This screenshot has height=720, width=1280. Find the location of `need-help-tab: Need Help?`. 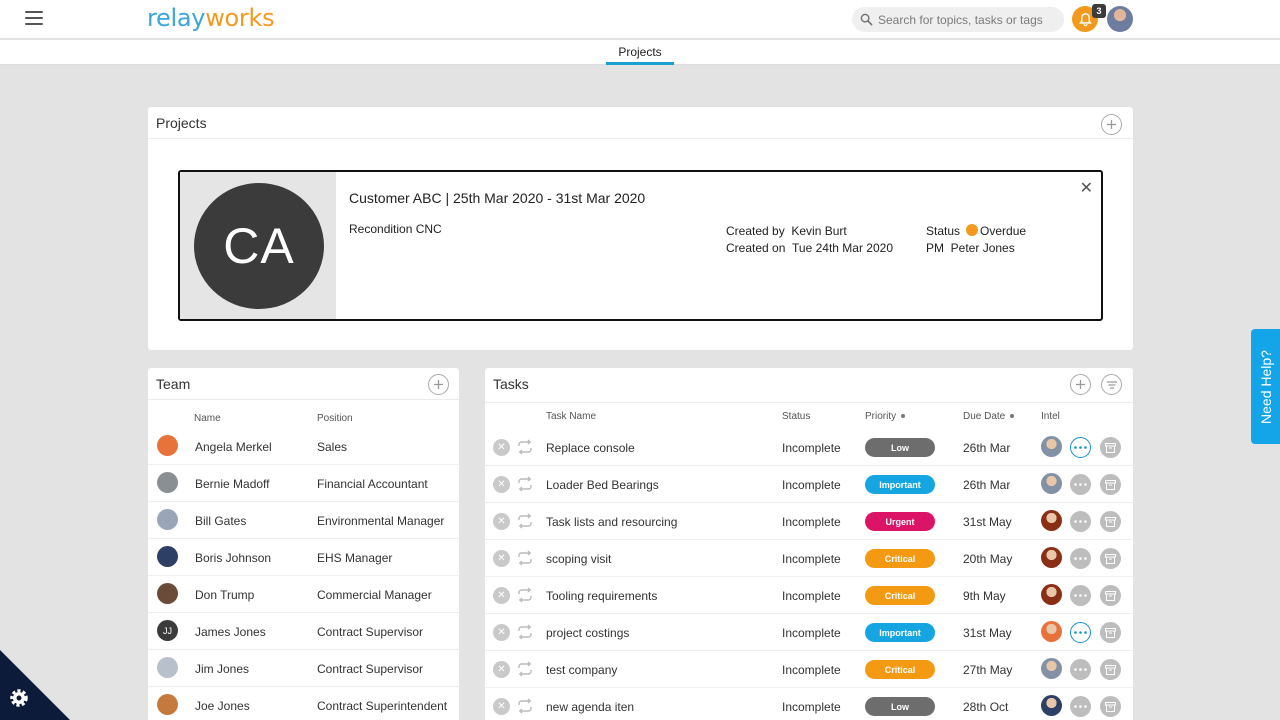

need-help-tab: Need Help? is located at coordinates (1265, 386).